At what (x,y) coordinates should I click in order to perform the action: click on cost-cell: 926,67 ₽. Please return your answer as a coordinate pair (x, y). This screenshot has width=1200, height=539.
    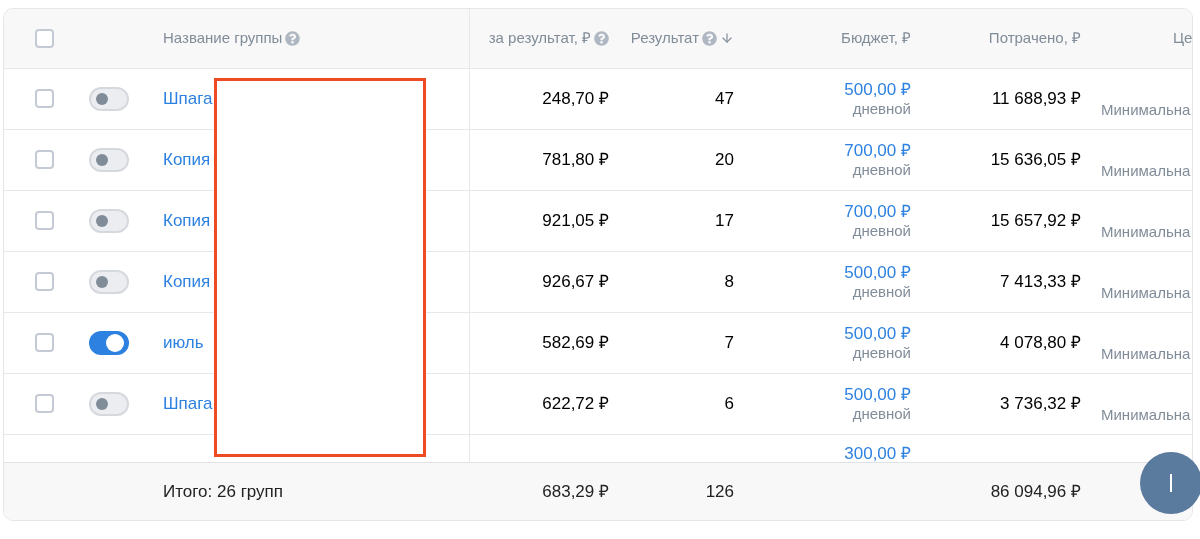
    Looking at the image, I should click on (575, 282).